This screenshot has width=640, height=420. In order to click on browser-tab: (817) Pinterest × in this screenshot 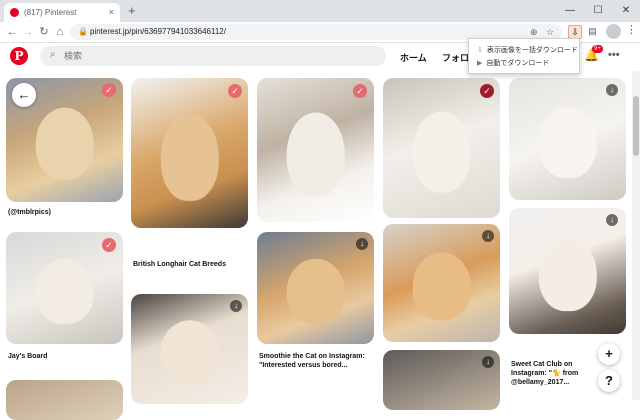, I will do `click(62, 12)`.